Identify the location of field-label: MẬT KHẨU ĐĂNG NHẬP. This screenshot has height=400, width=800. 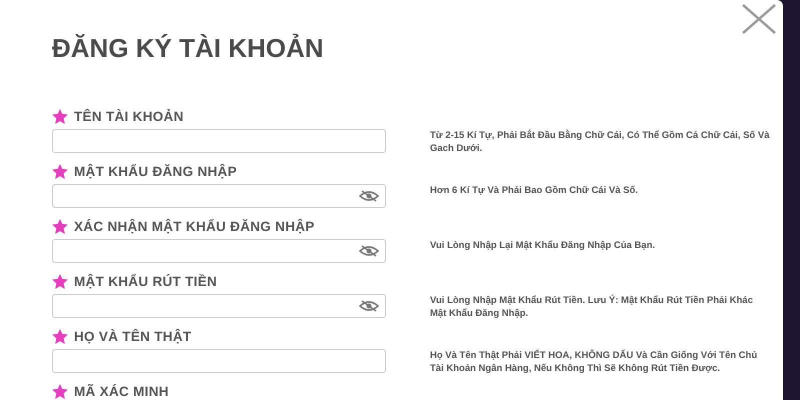
(155, 171).